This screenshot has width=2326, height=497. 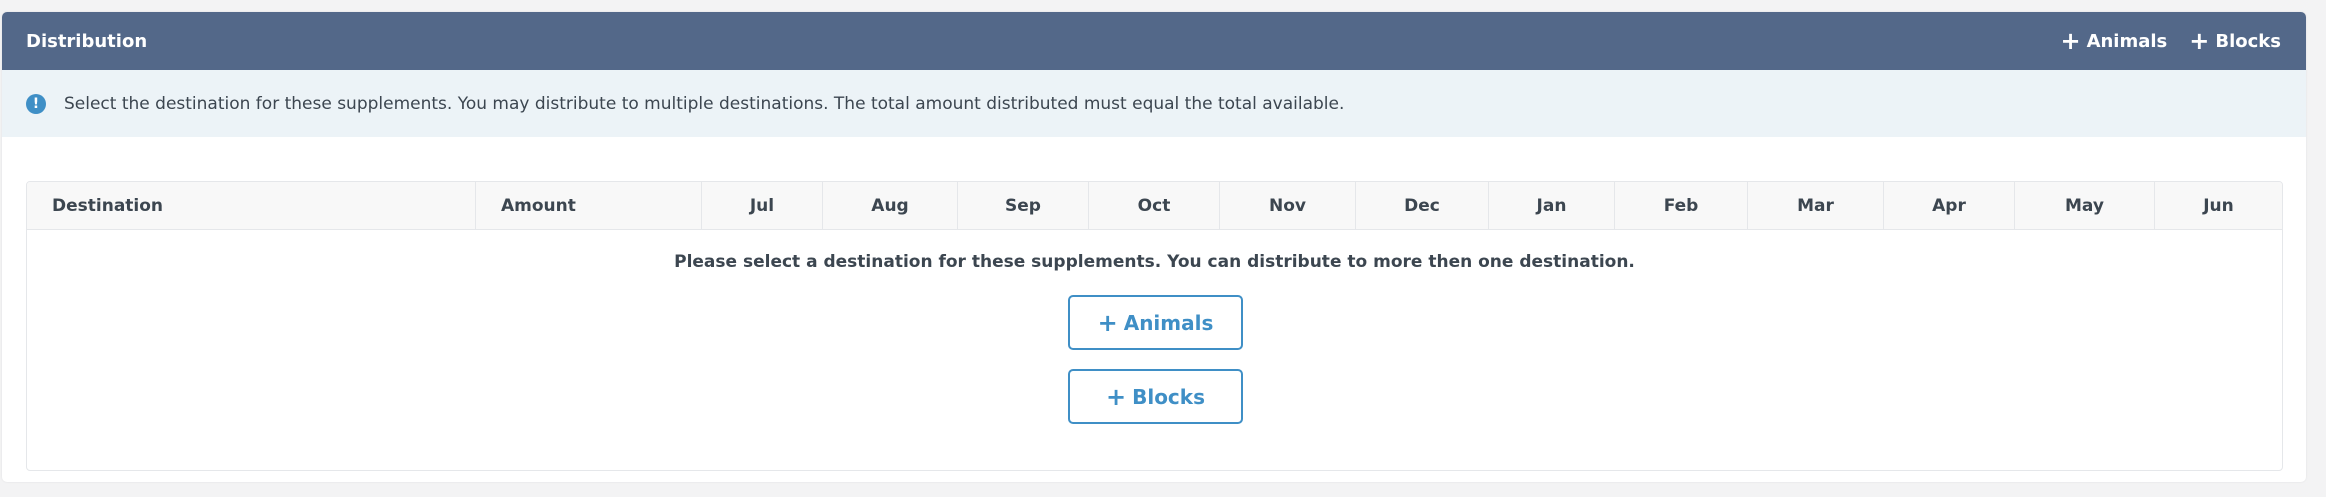 I want to click on info-icon: !, so click(x=36, y=103).